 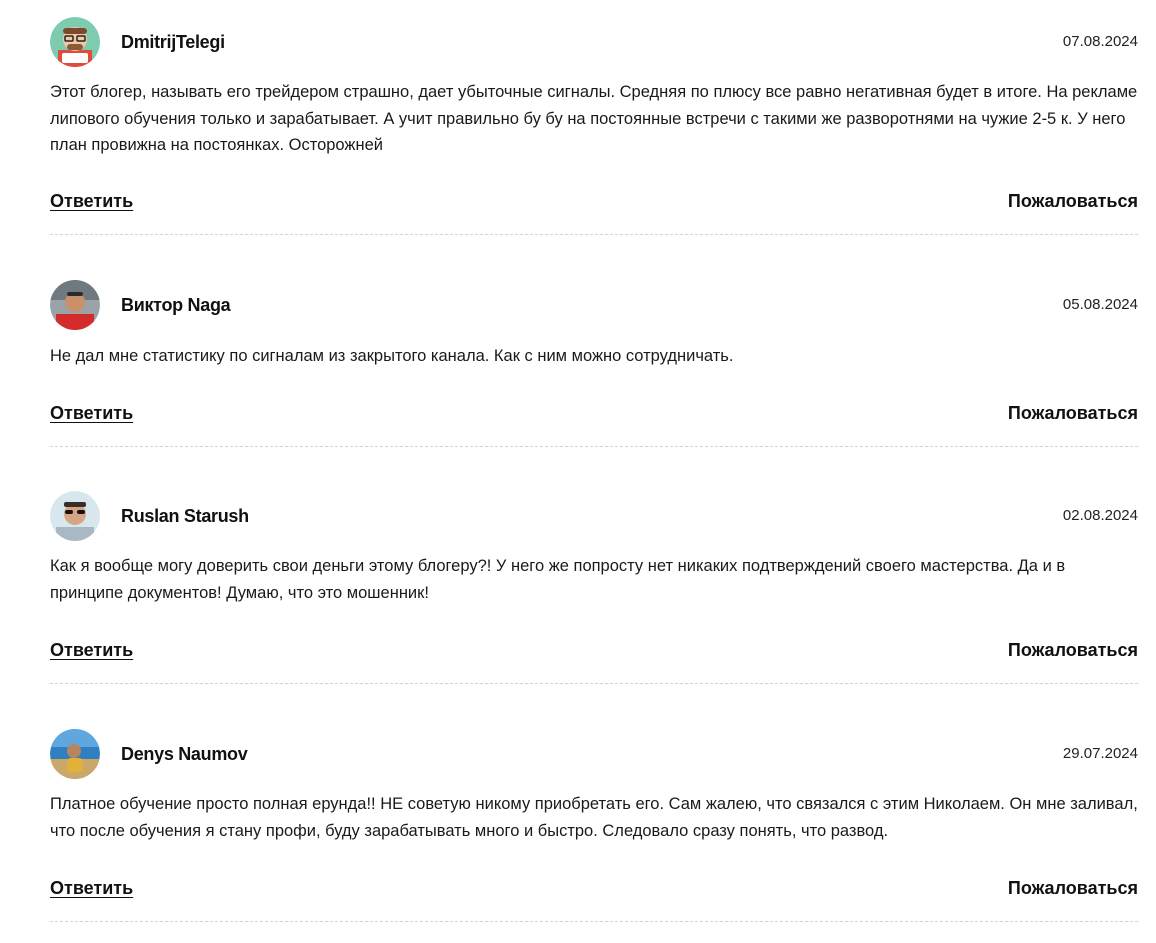 I want to click on comment-header: DmitrijTelegi 07.08.2024, so click(x=594, y=42).